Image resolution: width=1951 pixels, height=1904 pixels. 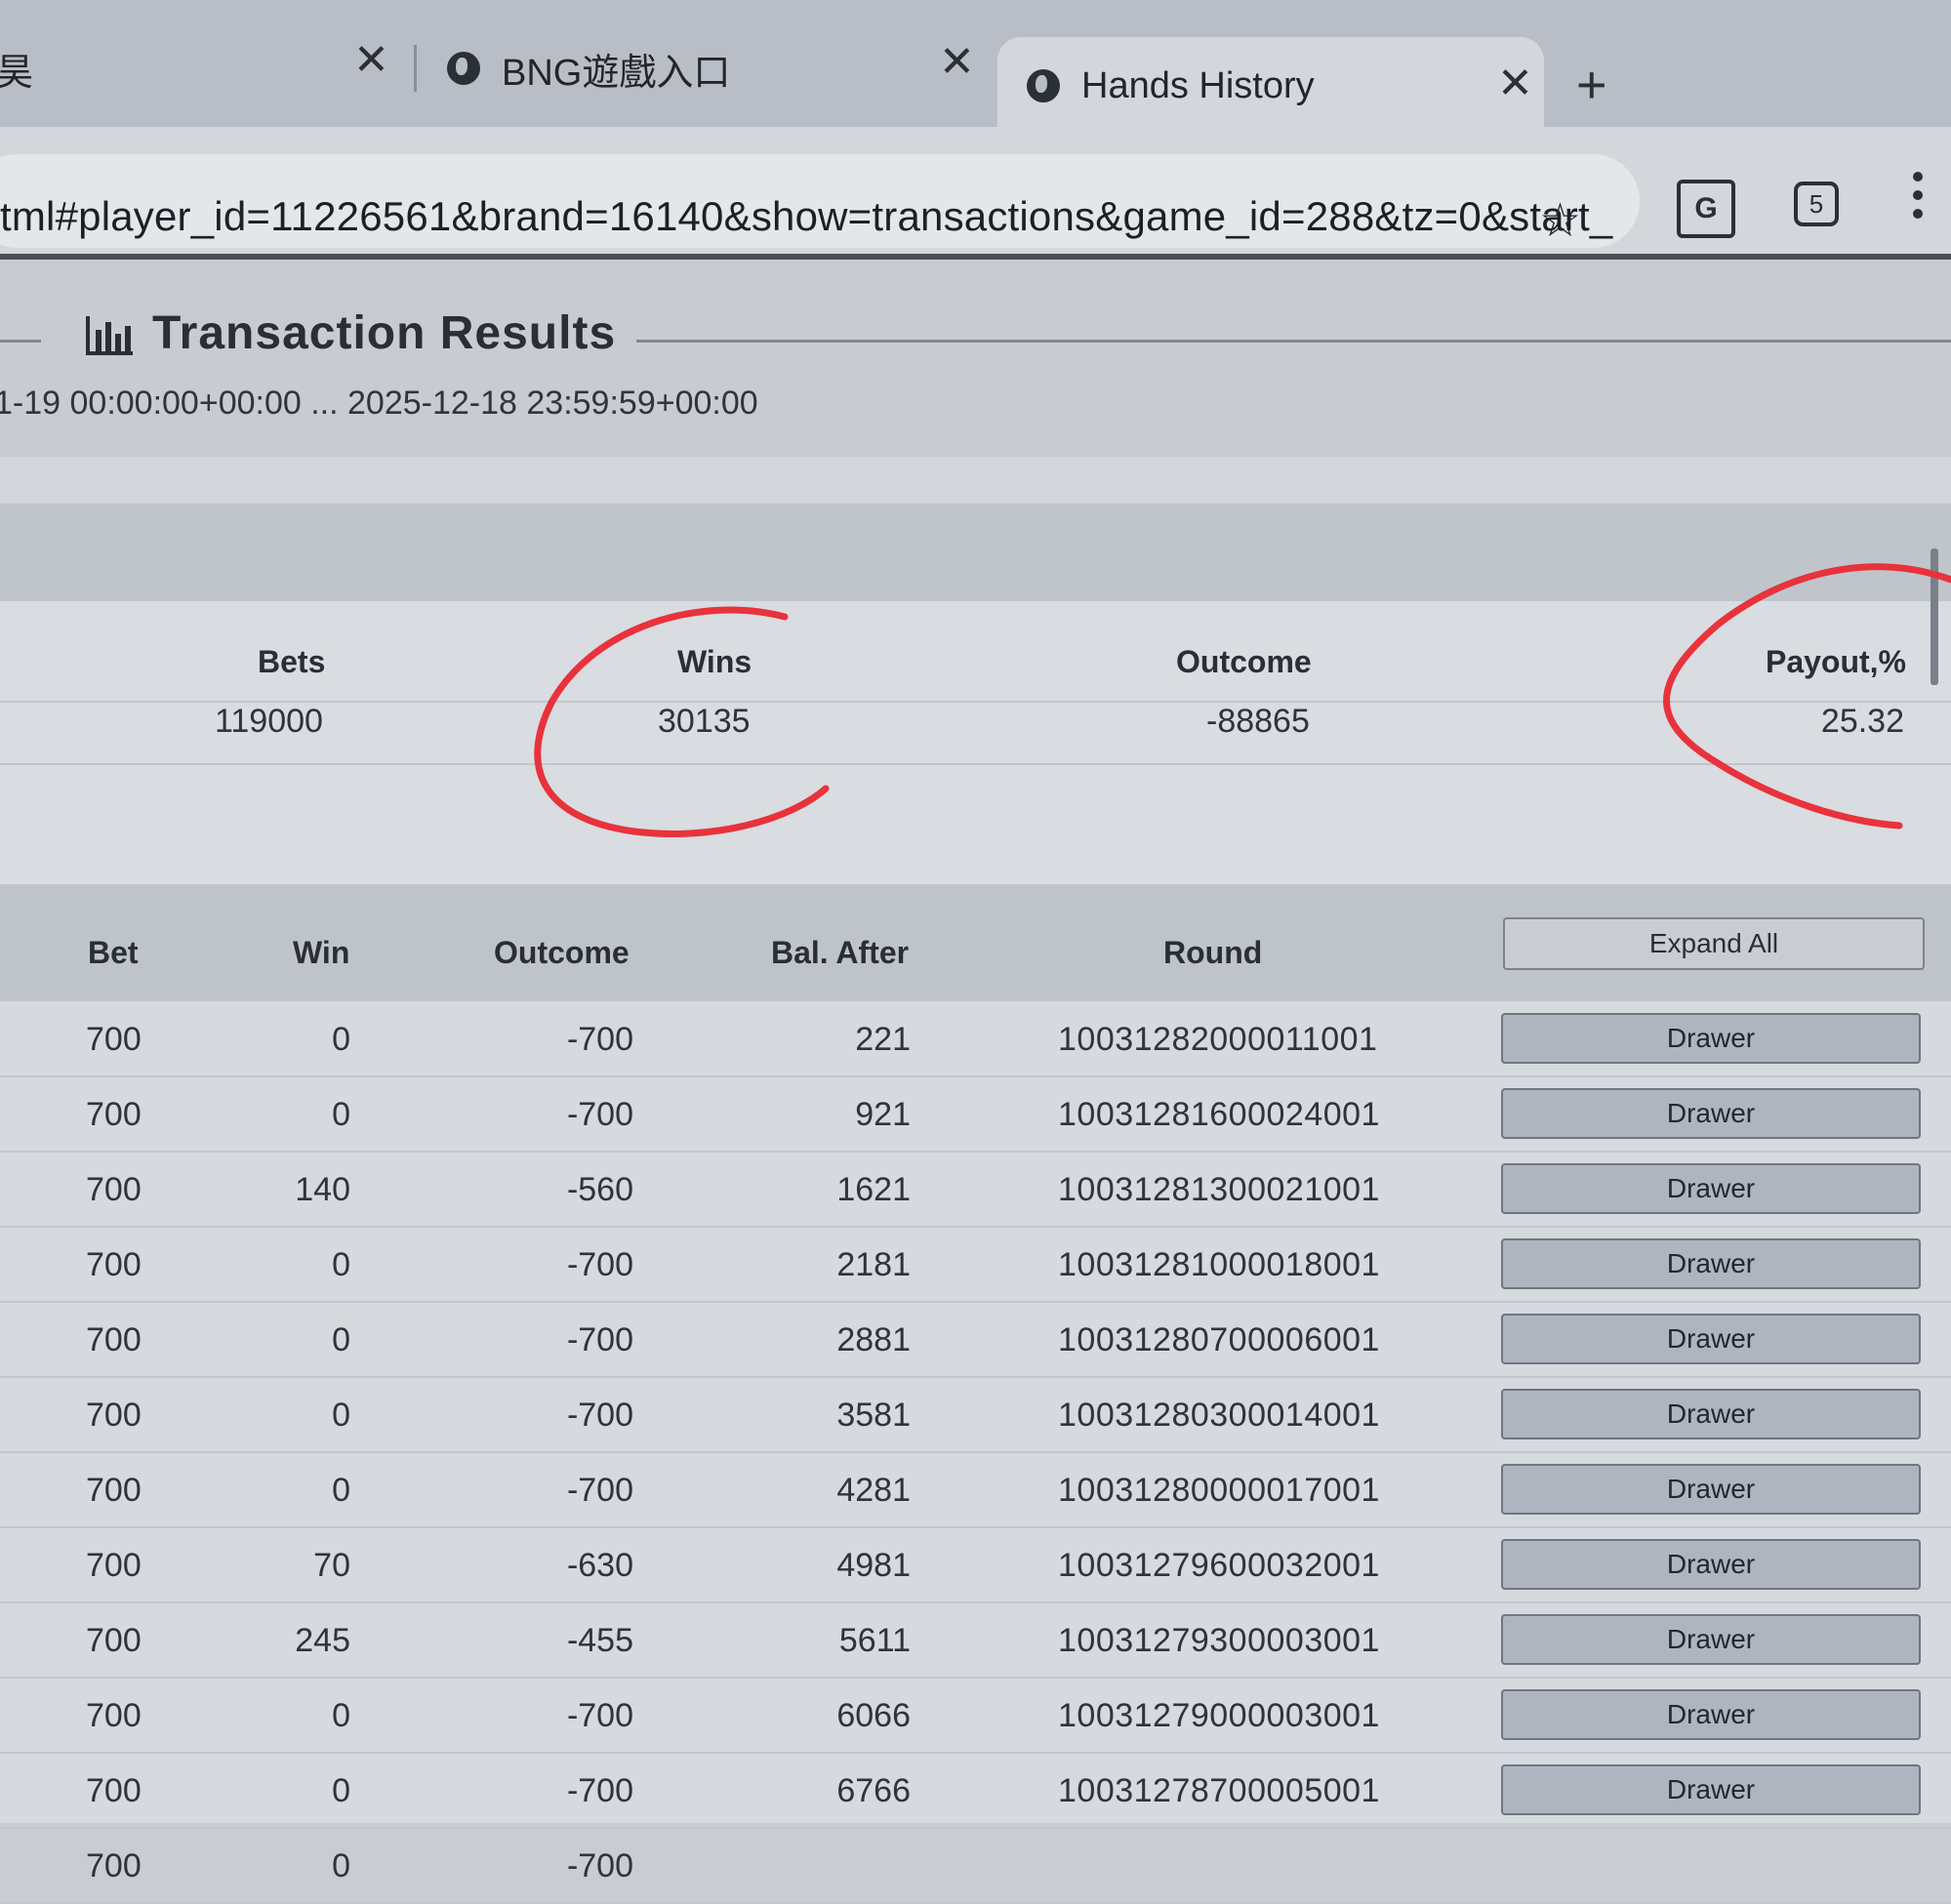 I want to click on menu-icon, so click(x=1918, y=199).